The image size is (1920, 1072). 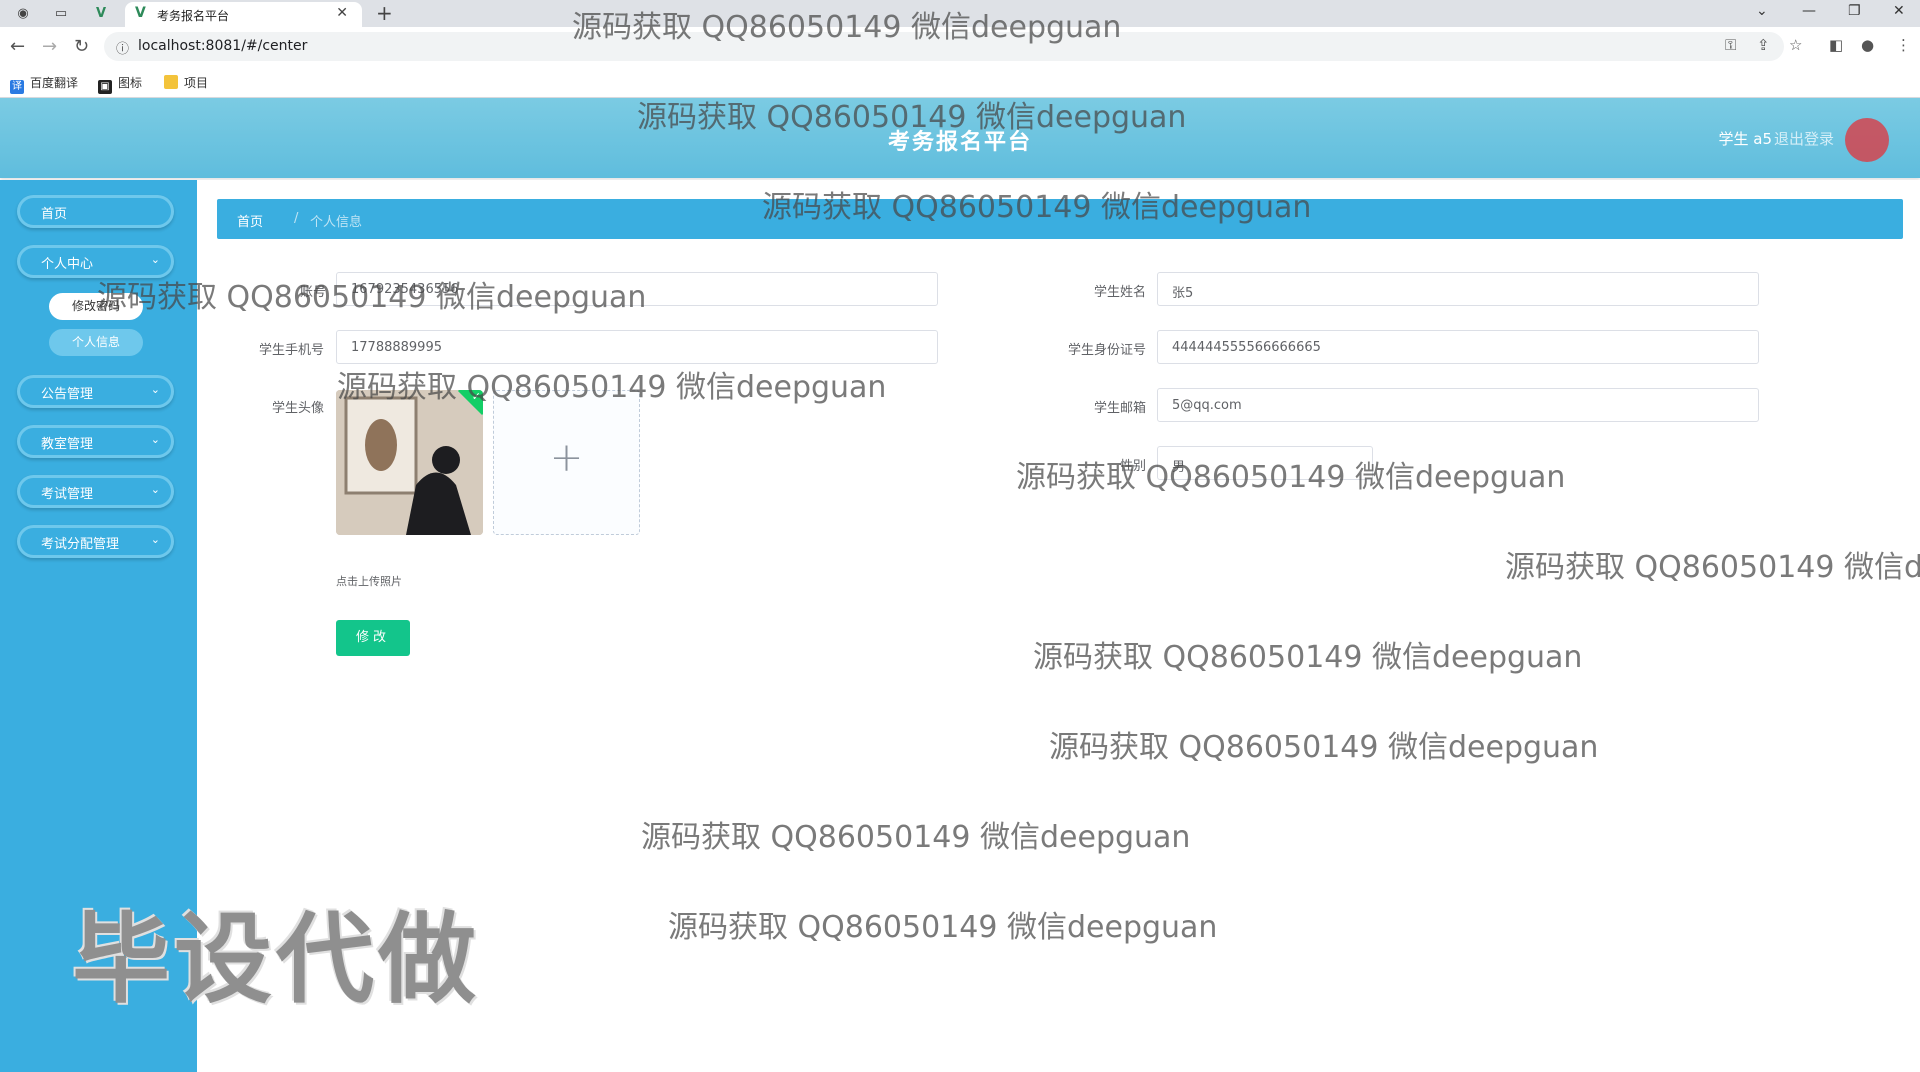 I want to click on sidebar-subitem-change-password: 修改密码, so click(x=96, y=306).